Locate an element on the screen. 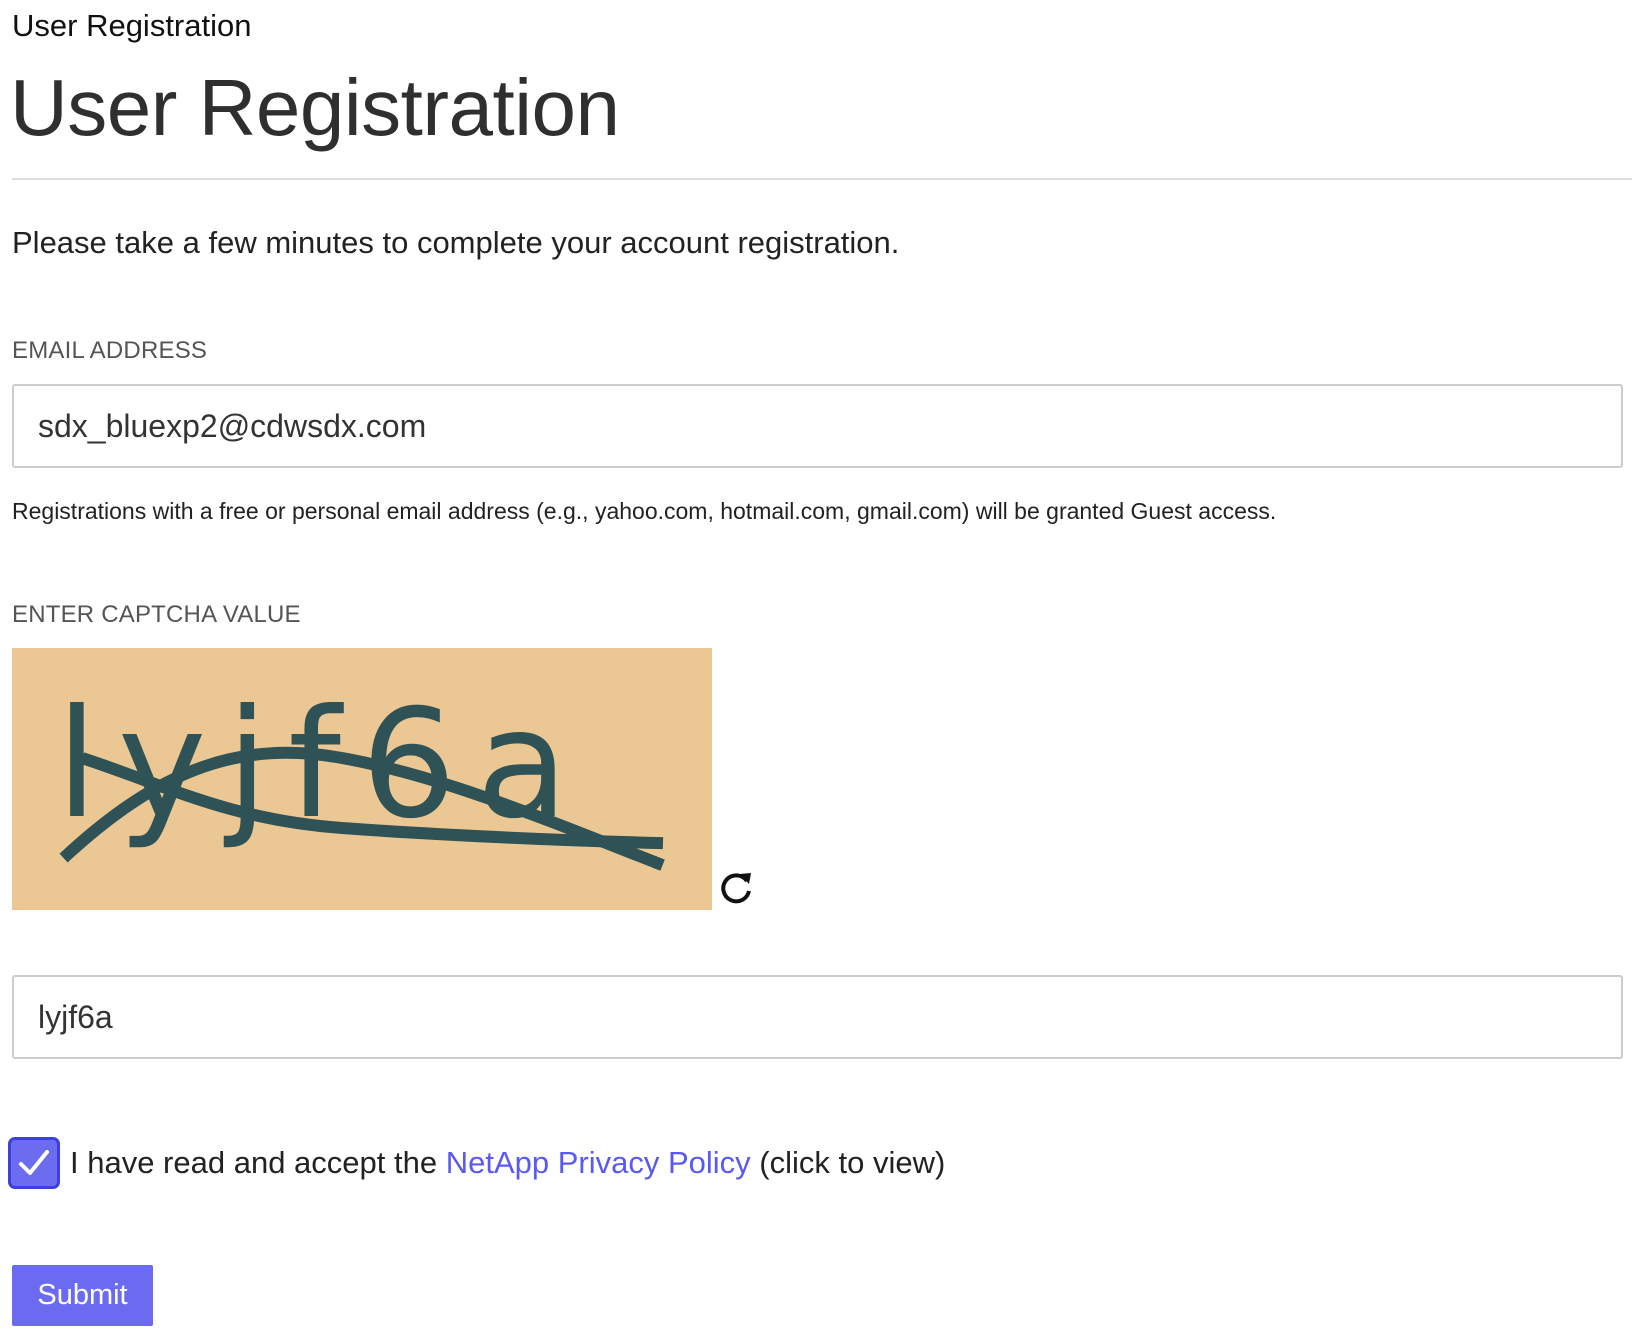  captcha-image: lyjf6a is located at coordinates (362, 779).